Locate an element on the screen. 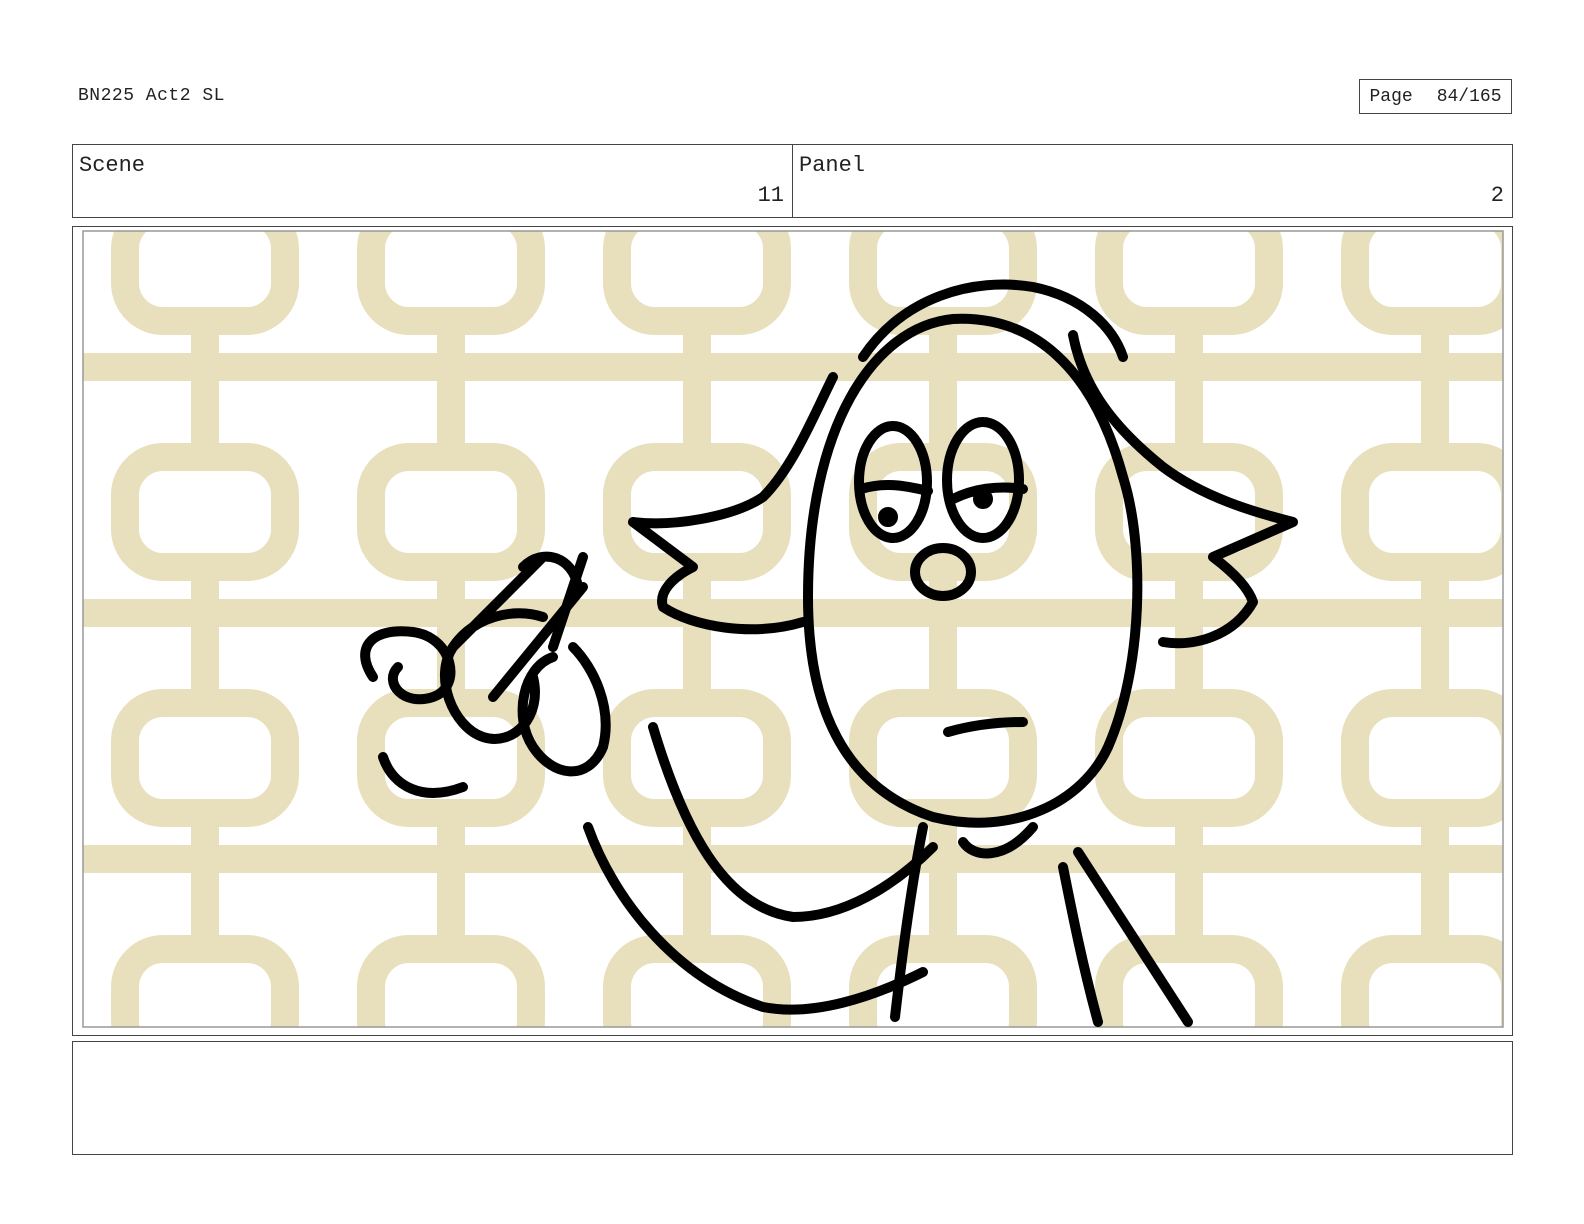 This screenshot has height=1224, width=1584. page-value: 84/165 is located at coordinates (1469, 96).